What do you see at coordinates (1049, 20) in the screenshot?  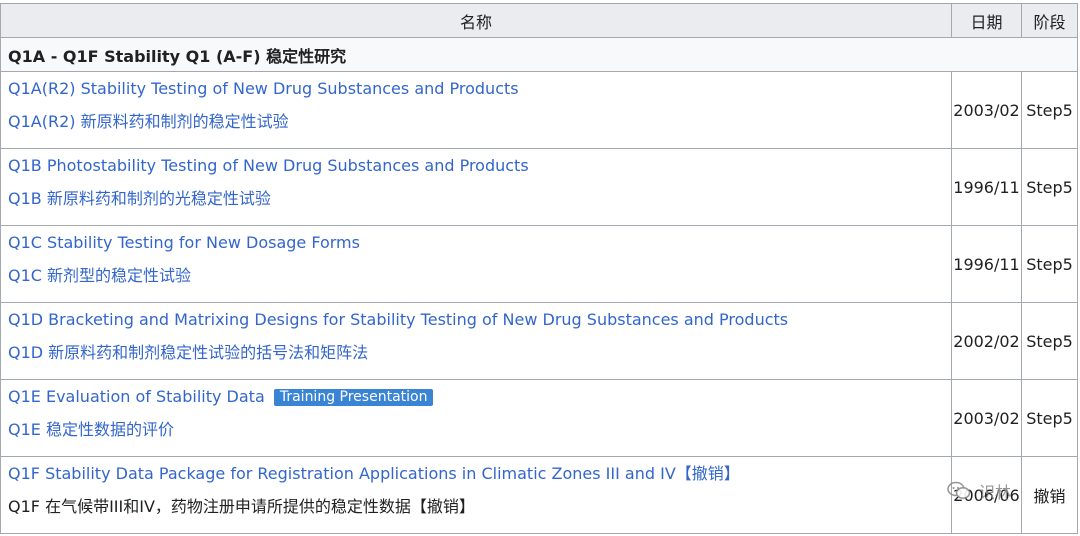 I see `header-stage: 阶段` at bounding box center [1049, 20].